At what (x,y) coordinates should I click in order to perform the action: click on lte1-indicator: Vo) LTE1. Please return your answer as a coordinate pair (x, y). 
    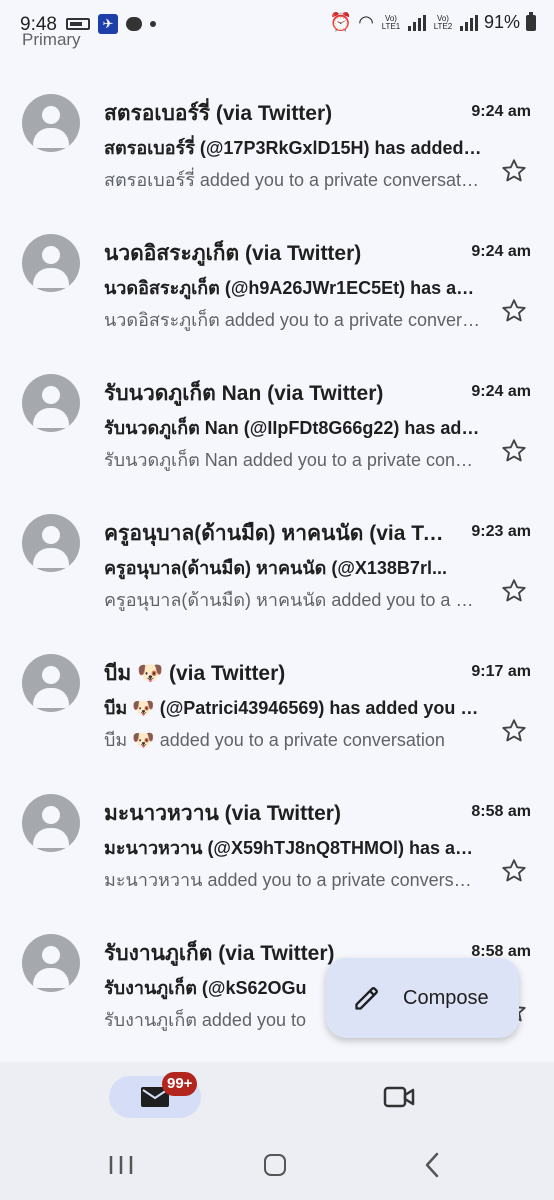
    Looking at the image, I should click on (391, 22).